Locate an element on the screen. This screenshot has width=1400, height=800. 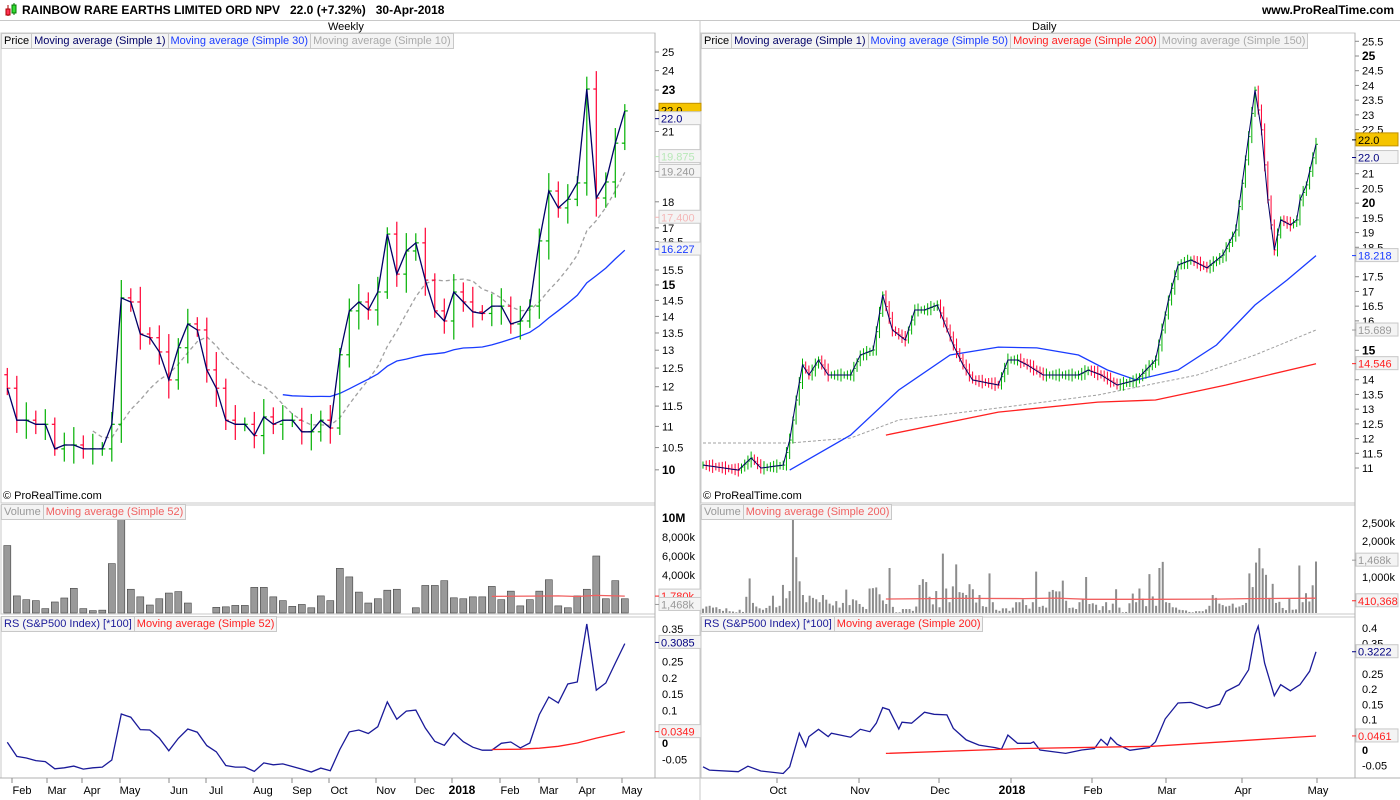
price-axis-label: 12.5 is located at coordinates (1372, 425).